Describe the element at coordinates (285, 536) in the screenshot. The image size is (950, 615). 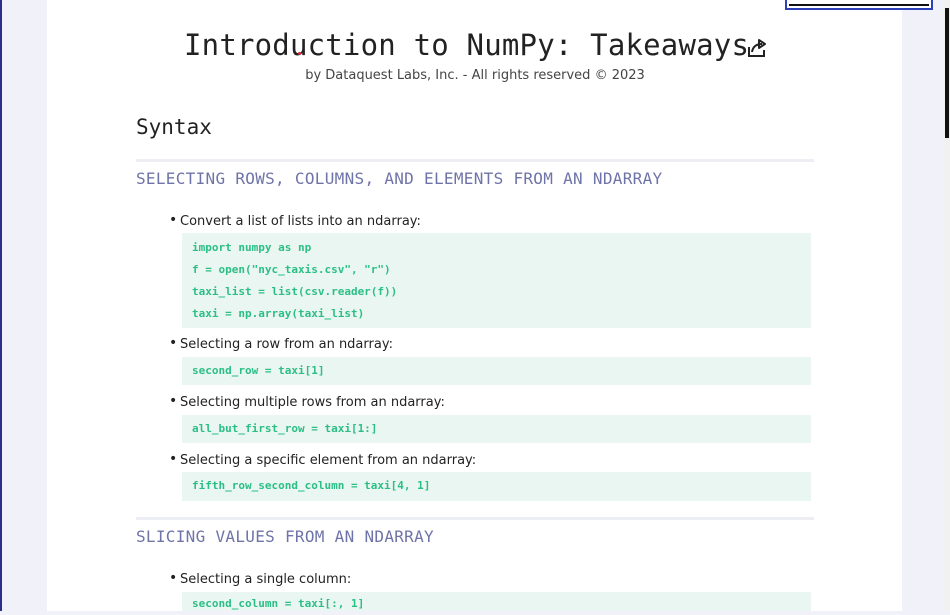
I see `section-heading: SLICING VALUES FROM AN NDARRAY` at that location.